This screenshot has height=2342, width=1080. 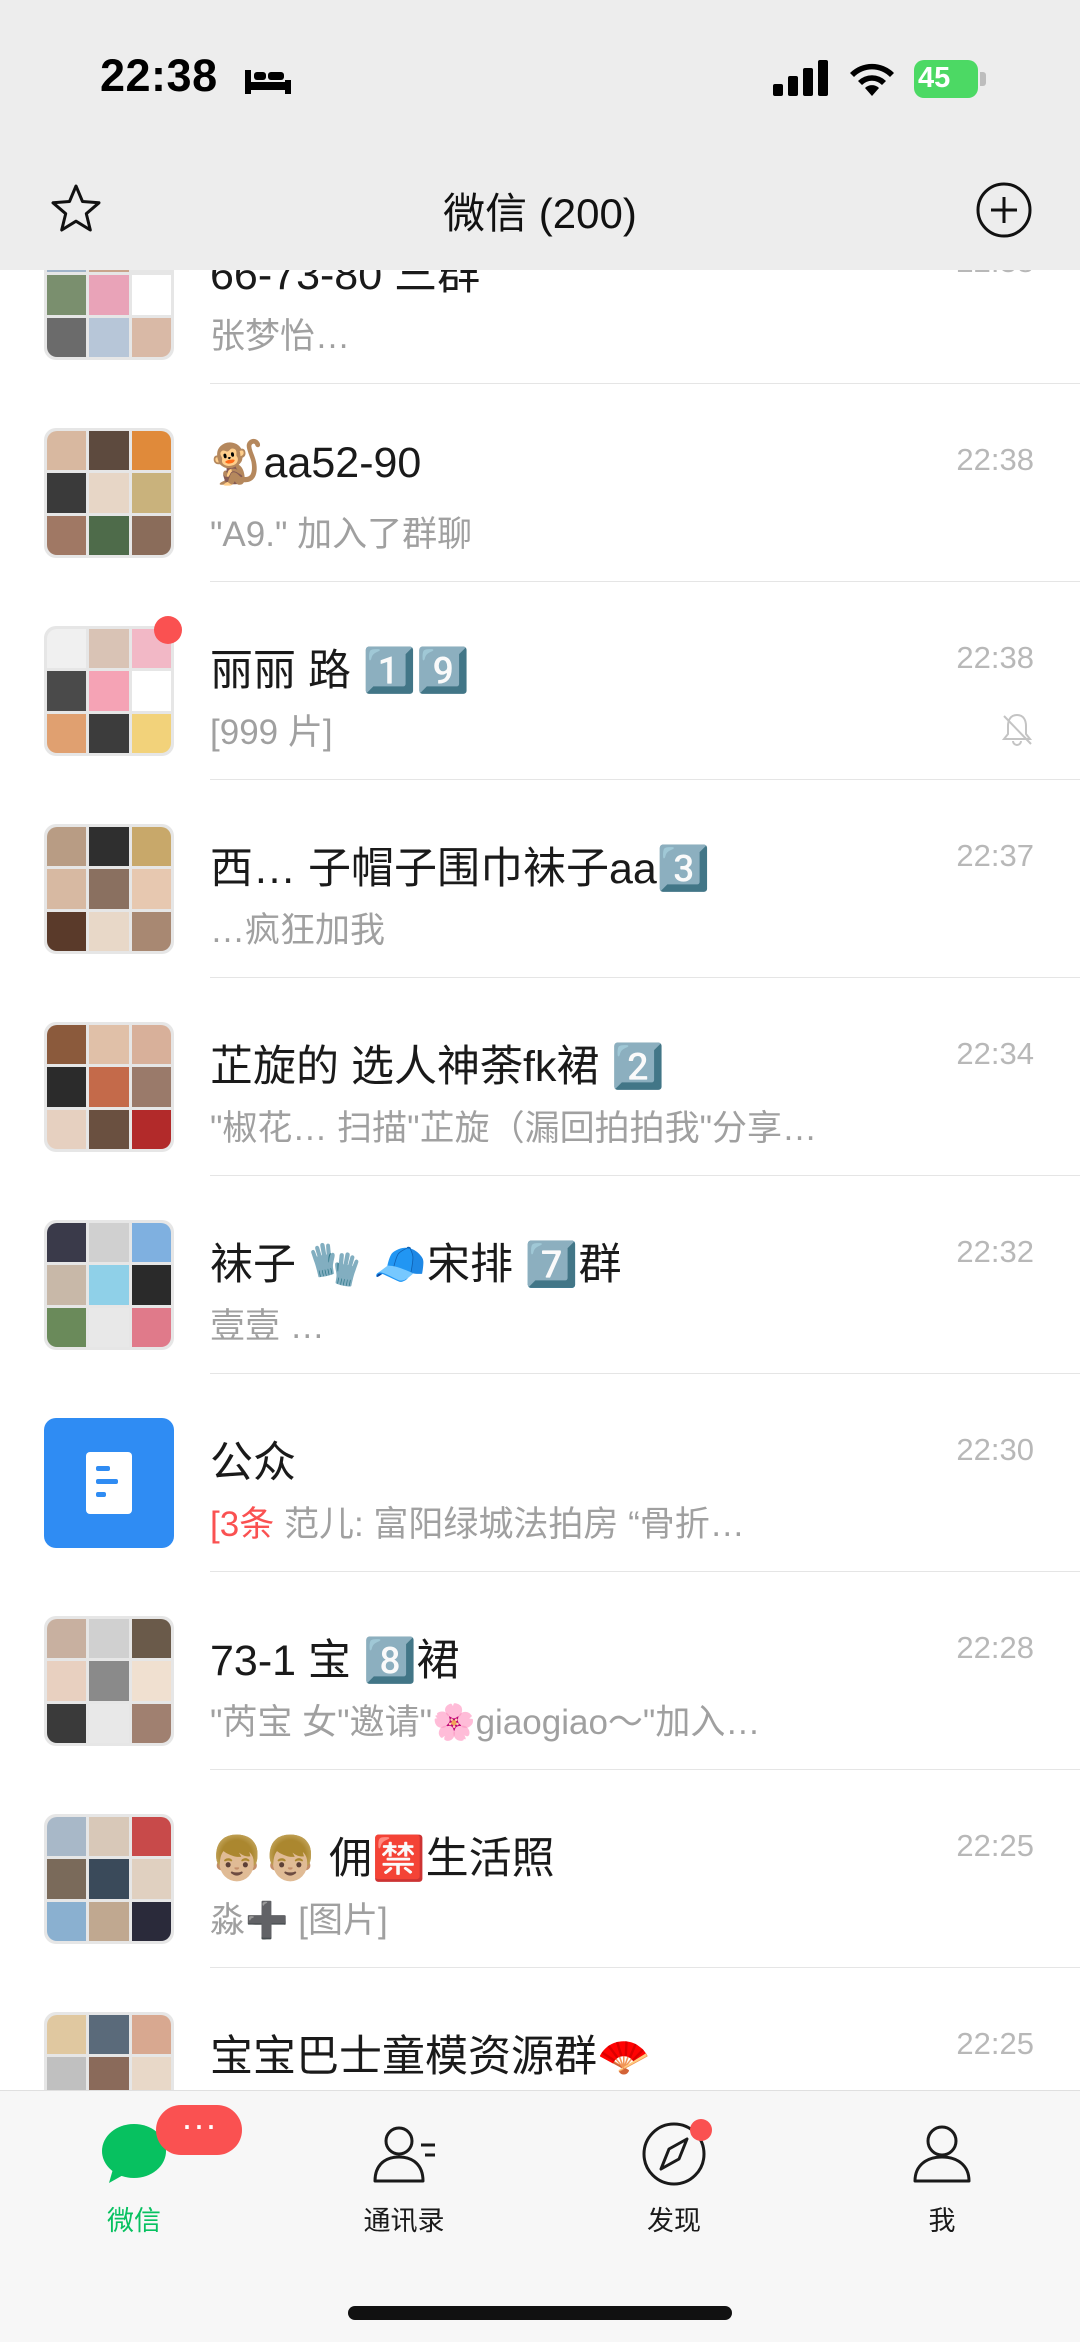 I want to click on chat-name: 西… 子帽子围巾袜子aa3️⃣, so click(x=460, y=869).